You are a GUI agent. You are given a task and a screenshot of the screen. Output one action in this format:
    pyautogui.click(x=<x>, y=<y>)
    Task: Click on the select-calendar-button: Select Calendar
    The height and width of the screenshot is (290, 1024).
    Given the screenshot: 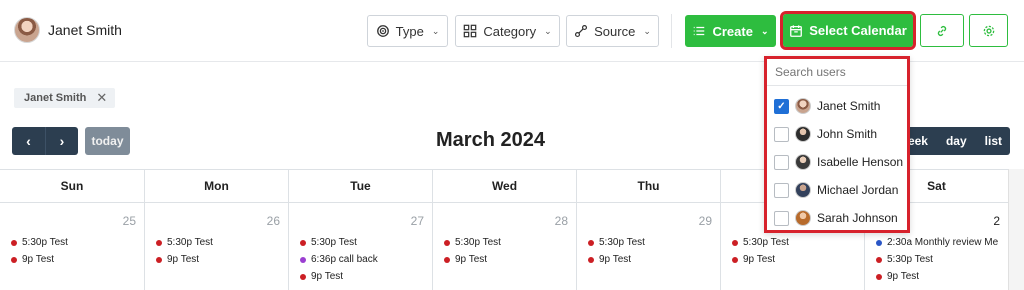 What is the action you would take?
    pyautogui.click(x=848, y=30)
    